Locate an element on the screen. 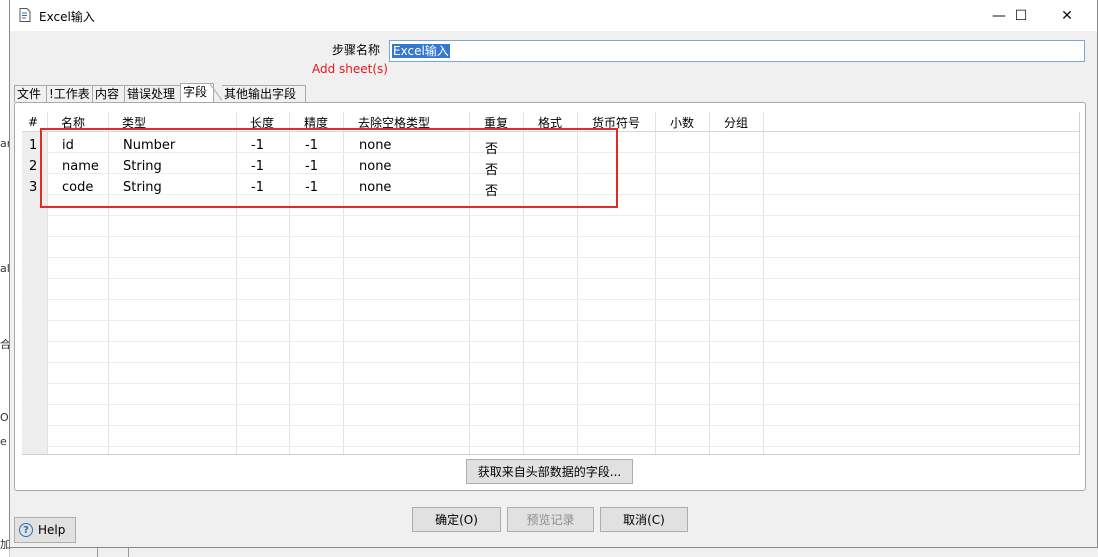 The width and height of the screenshot is (1098, 557). add-sheet-warning: Add sheet(s) is located at coordinates (350, 69).